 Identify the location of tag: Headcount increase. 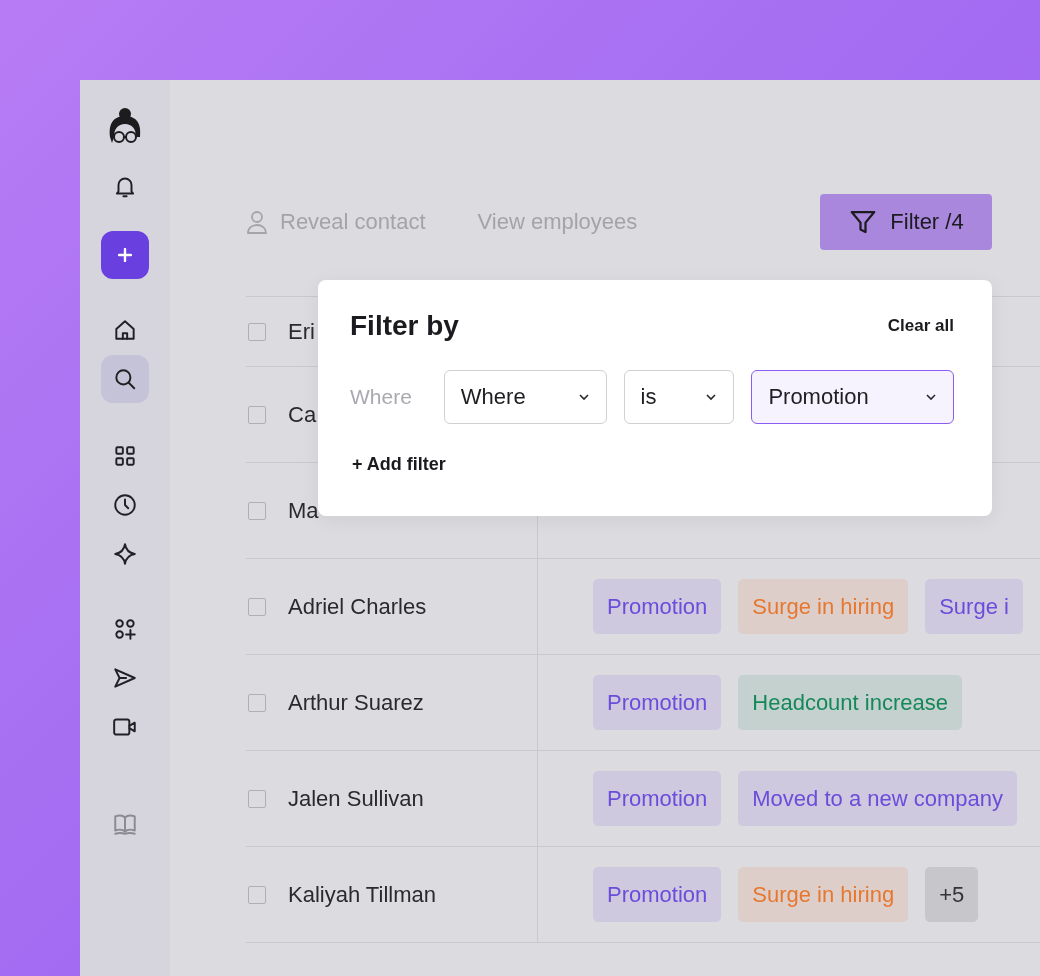
(850, 702).